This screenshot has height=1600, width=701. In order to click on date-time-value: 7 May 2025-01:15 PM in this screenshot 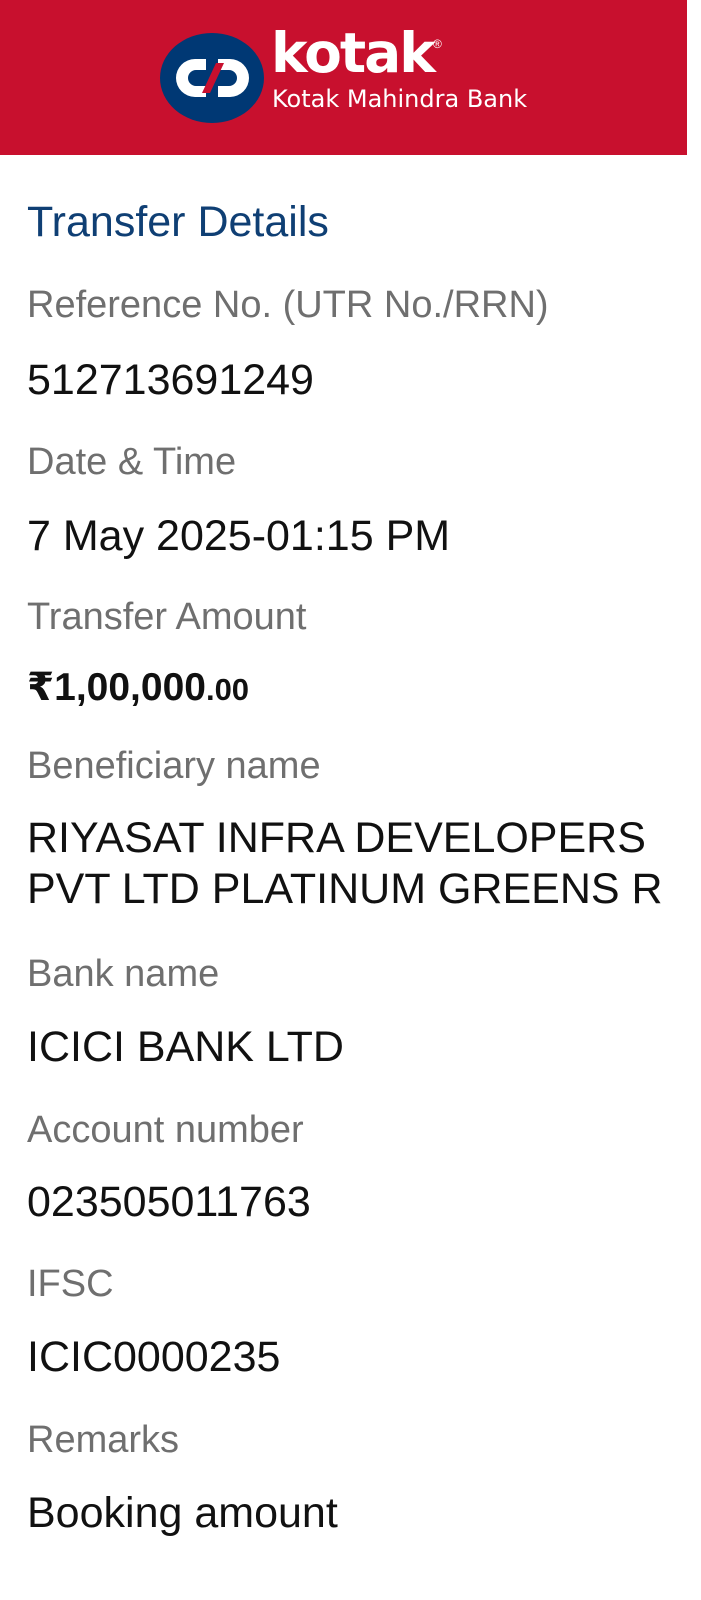, I will do `click(239, 536)`.